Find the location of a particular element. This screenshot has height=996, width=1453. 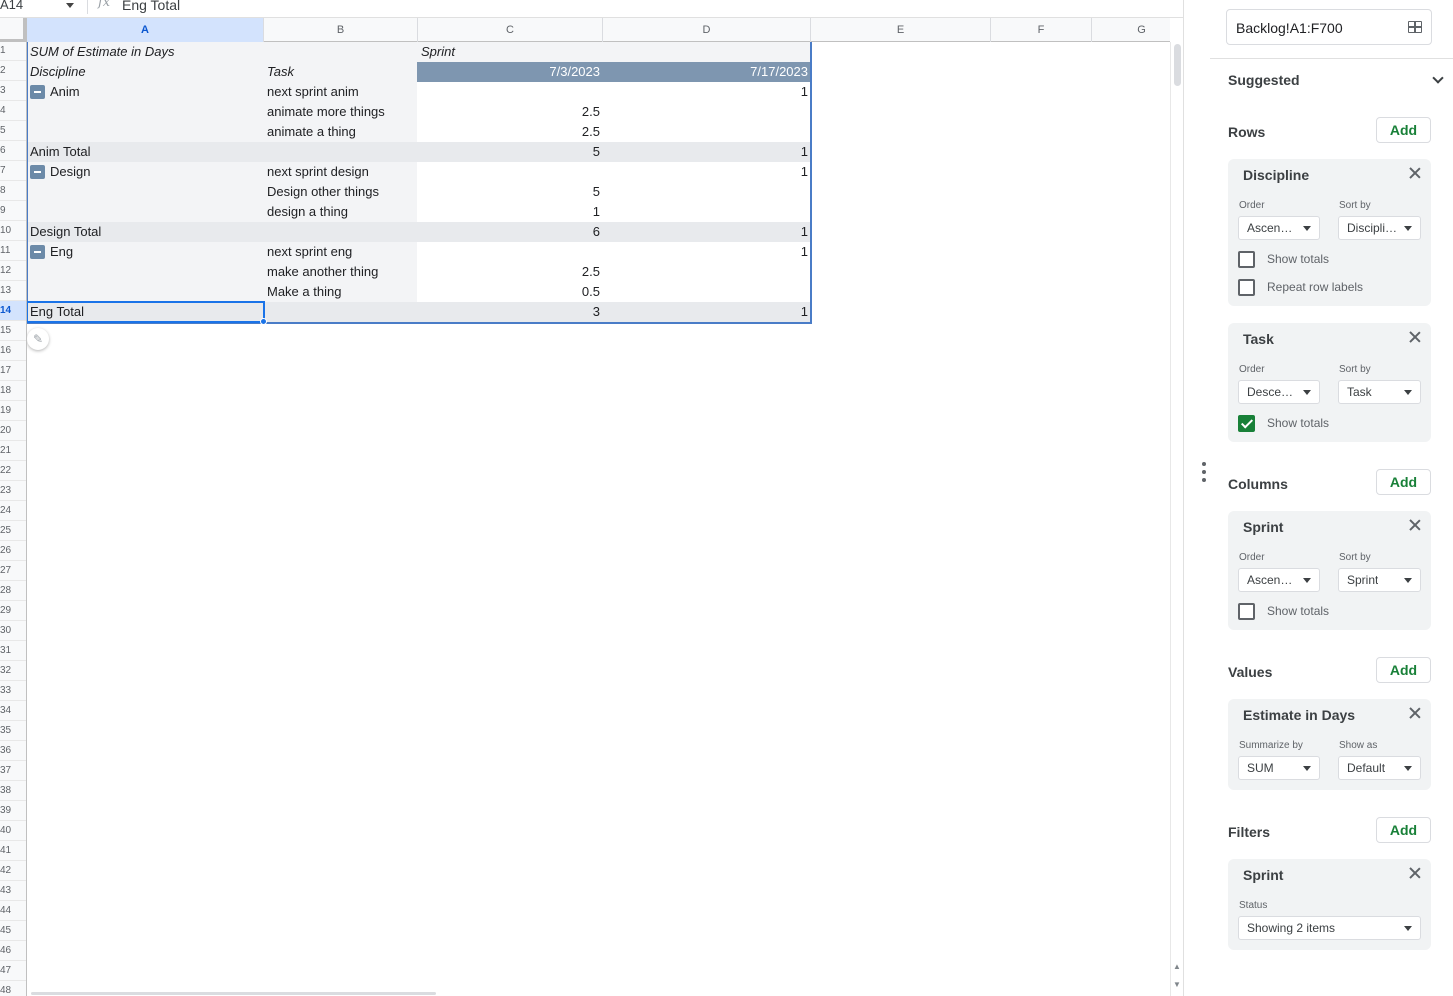

column-header-f: F is located at coordinates (1041, 30).